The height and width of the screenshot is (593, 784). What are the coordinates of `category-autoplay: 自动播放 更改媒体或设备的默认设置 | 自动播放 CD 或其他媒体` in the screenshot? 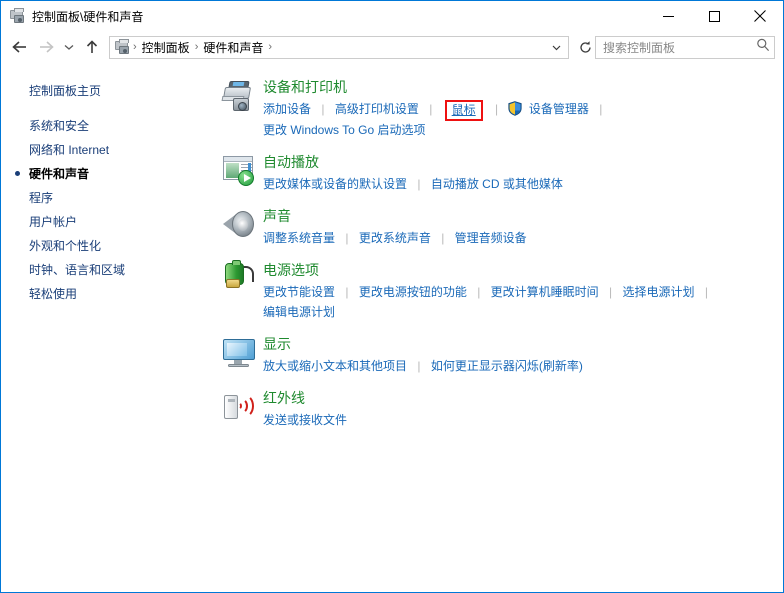 It's located at (496, 173).